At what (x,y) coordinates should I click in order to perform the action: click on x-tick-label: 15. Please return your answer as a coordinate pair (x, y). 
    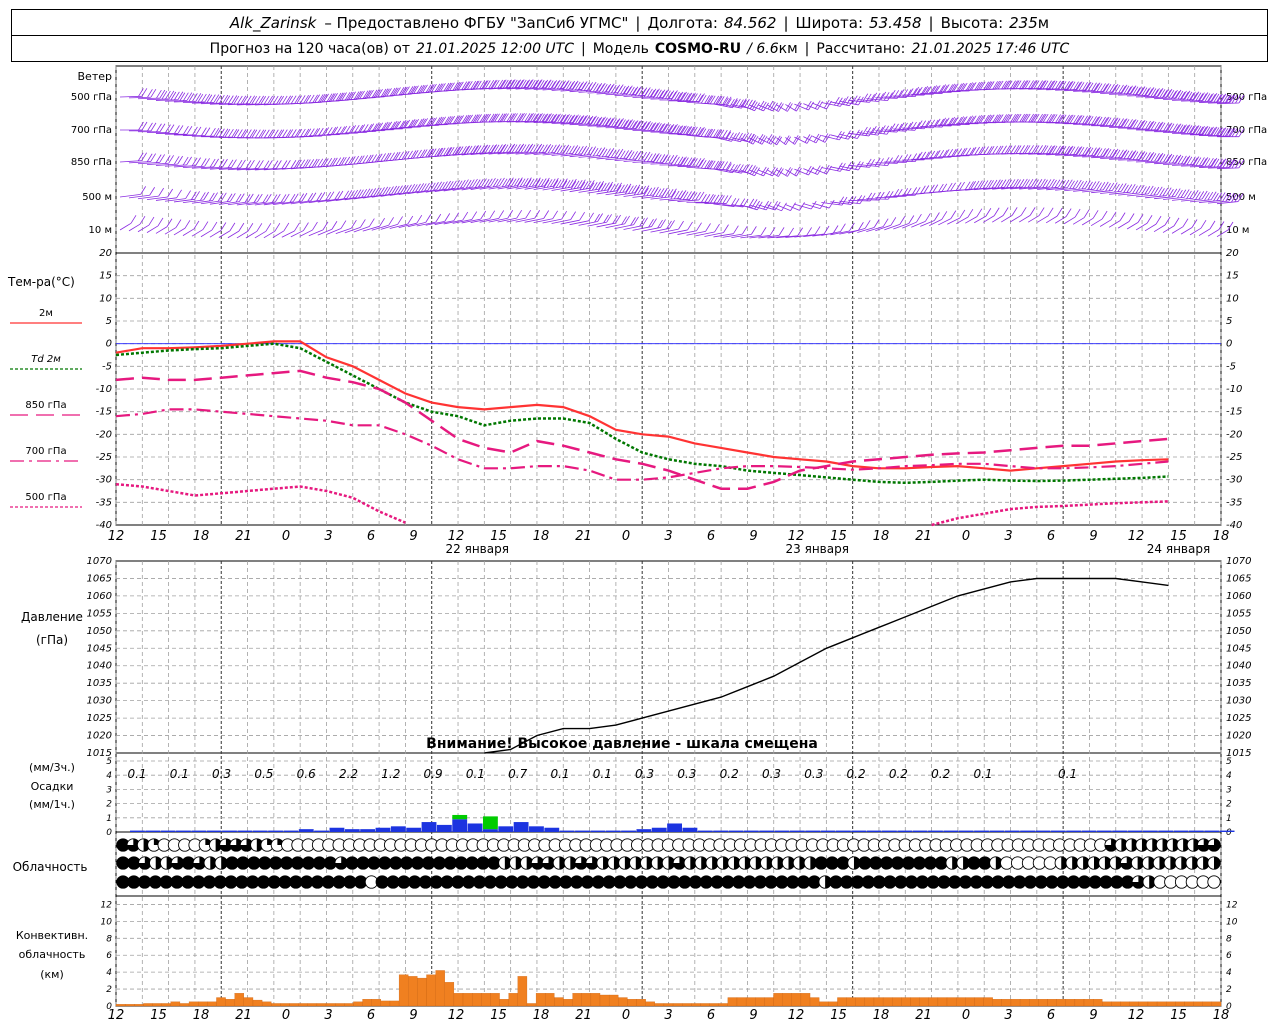
    Looking at the image, I should click on (838, 1015).